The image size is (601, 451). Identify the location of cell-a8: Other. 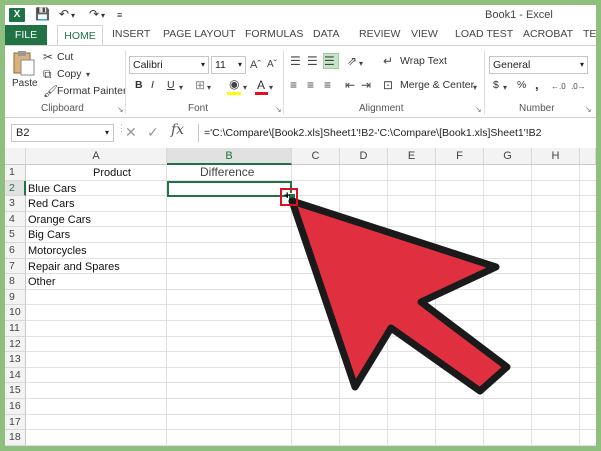
(42, 282).